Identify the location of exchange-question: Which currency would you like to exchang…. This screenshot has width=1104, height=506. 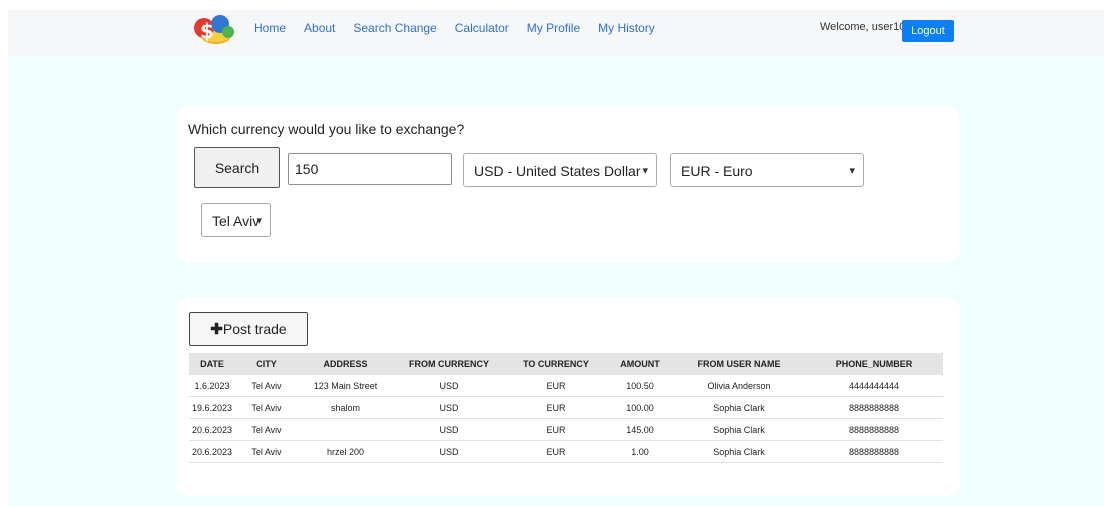
(326, 129).